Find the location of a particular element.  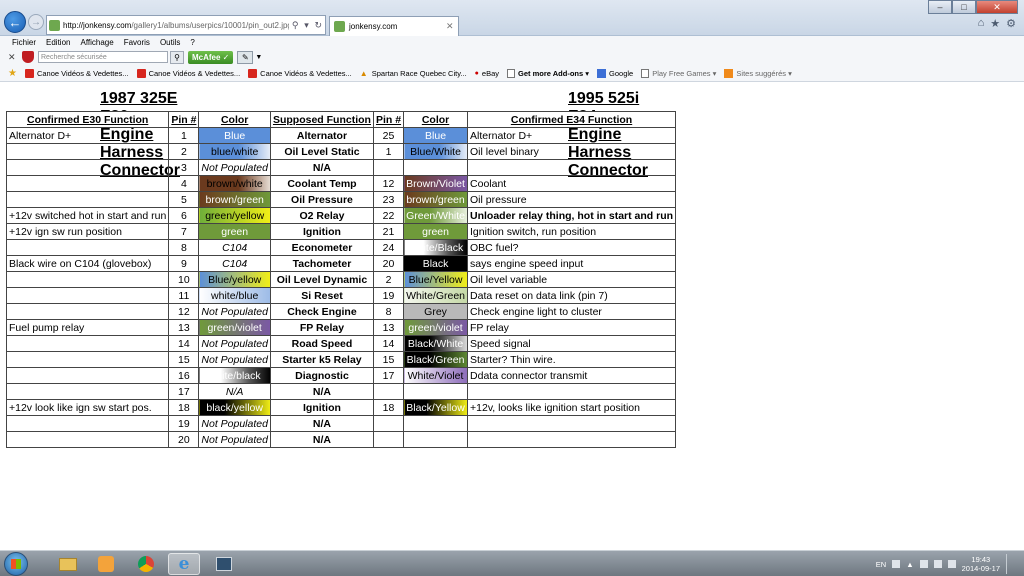

security-icon is located at coordinates (923, 564).